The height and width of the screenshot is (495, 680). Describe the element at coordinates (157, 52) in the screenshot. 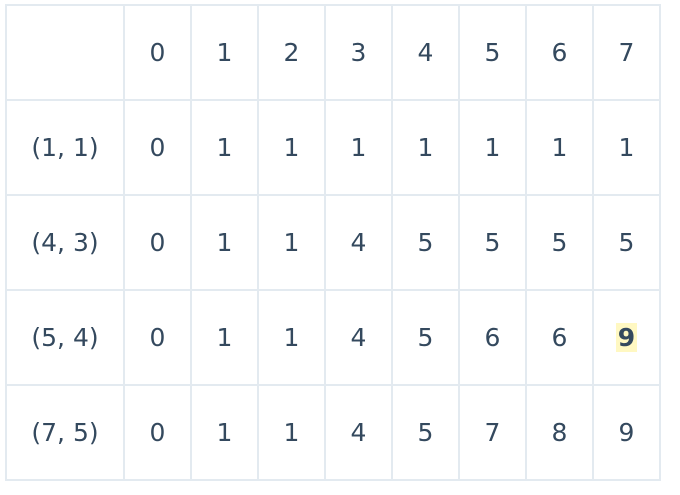

I see `column-header: 0` at that location.